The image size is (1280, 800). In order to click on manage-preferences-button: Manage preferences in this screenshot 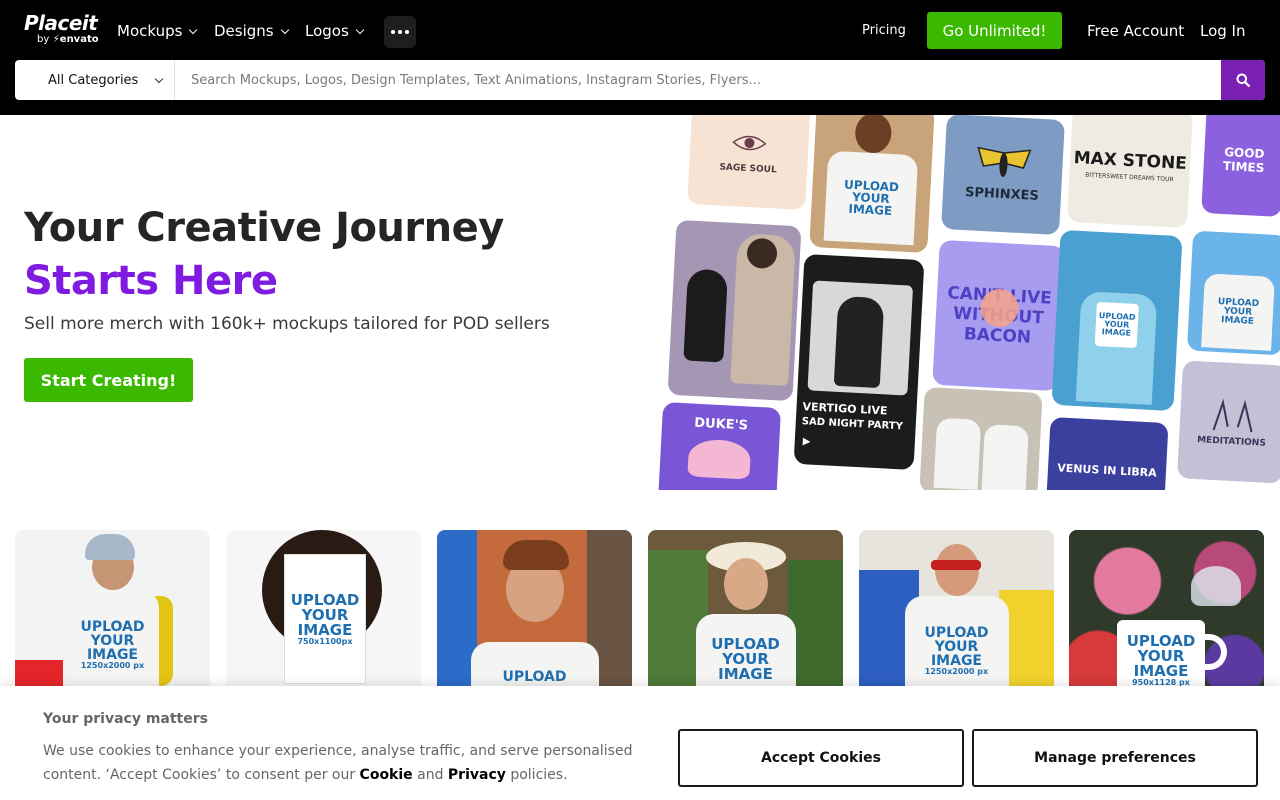, I will do `click(1115, 758)`.